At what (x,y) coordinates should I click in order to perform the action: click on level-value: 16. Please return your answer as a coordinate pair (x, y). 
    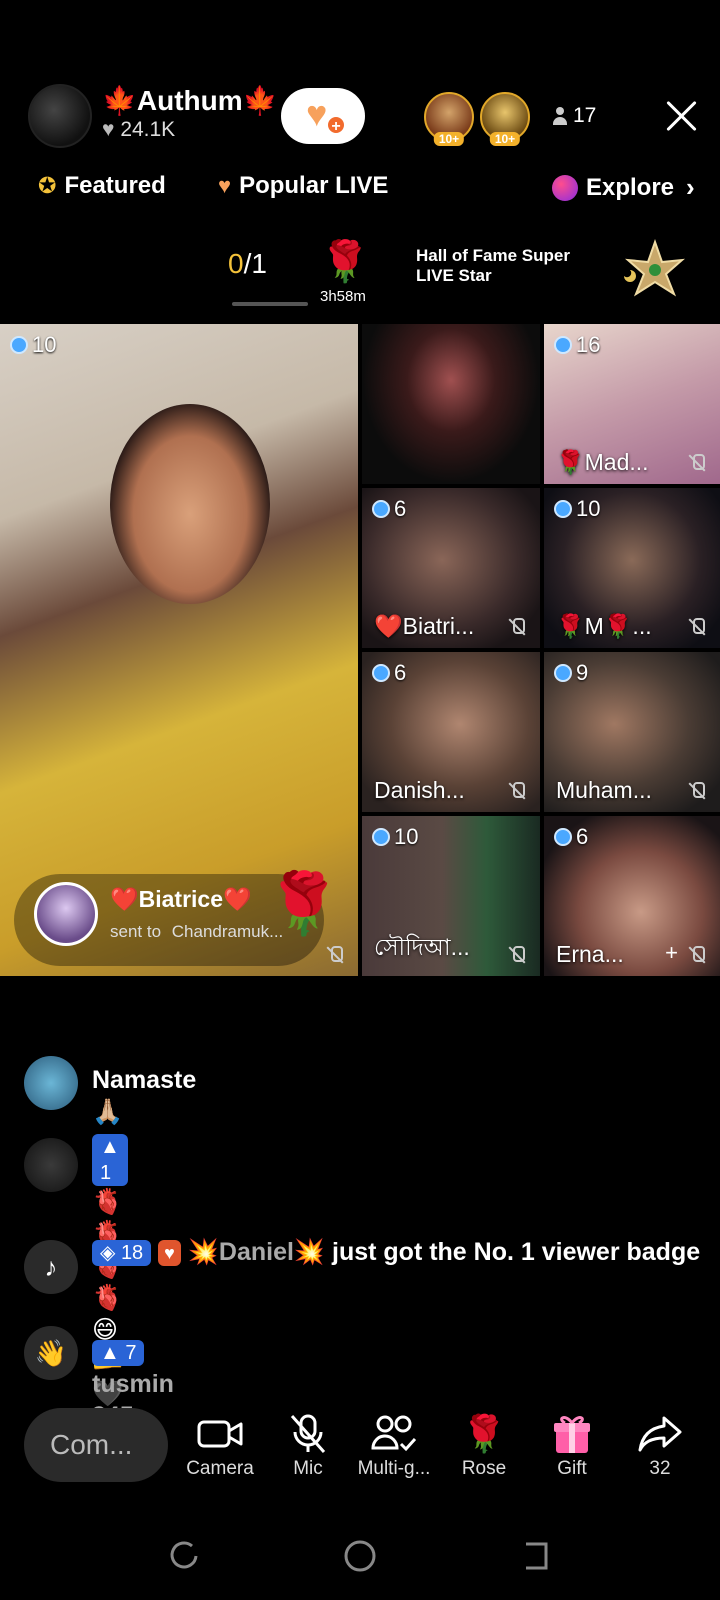
    Looking at the image, I should click on (588, 344).